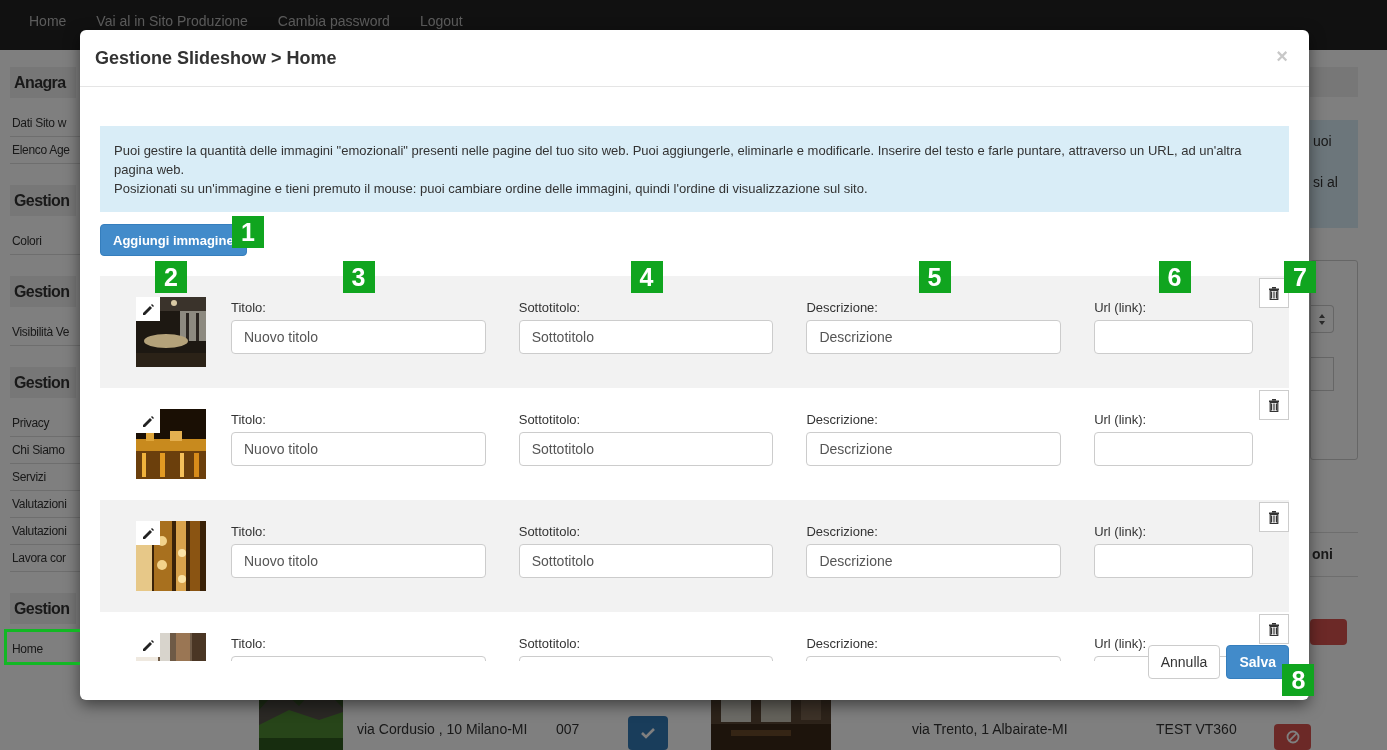 The image size is (1387, 750). What do you see at coordinates (216, 58) in the screenshot?
I see `modal-title: Gestione Slideshow > Home` at bounding box center [216, 58].